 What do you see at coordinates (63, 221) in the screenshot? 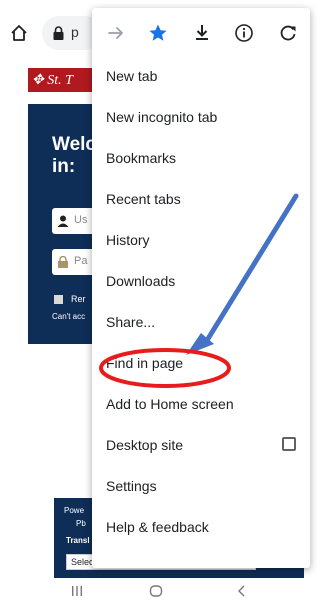
I see `user-icon` at bounding box center [63, 221].